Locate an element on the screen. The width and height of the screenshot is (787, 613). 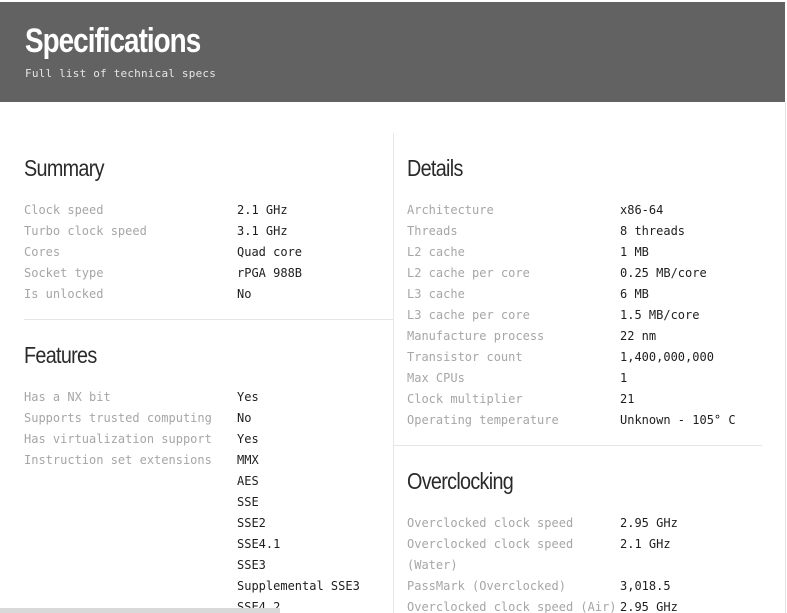
spec-label: L2 cache is located at coordinates (436, 252).